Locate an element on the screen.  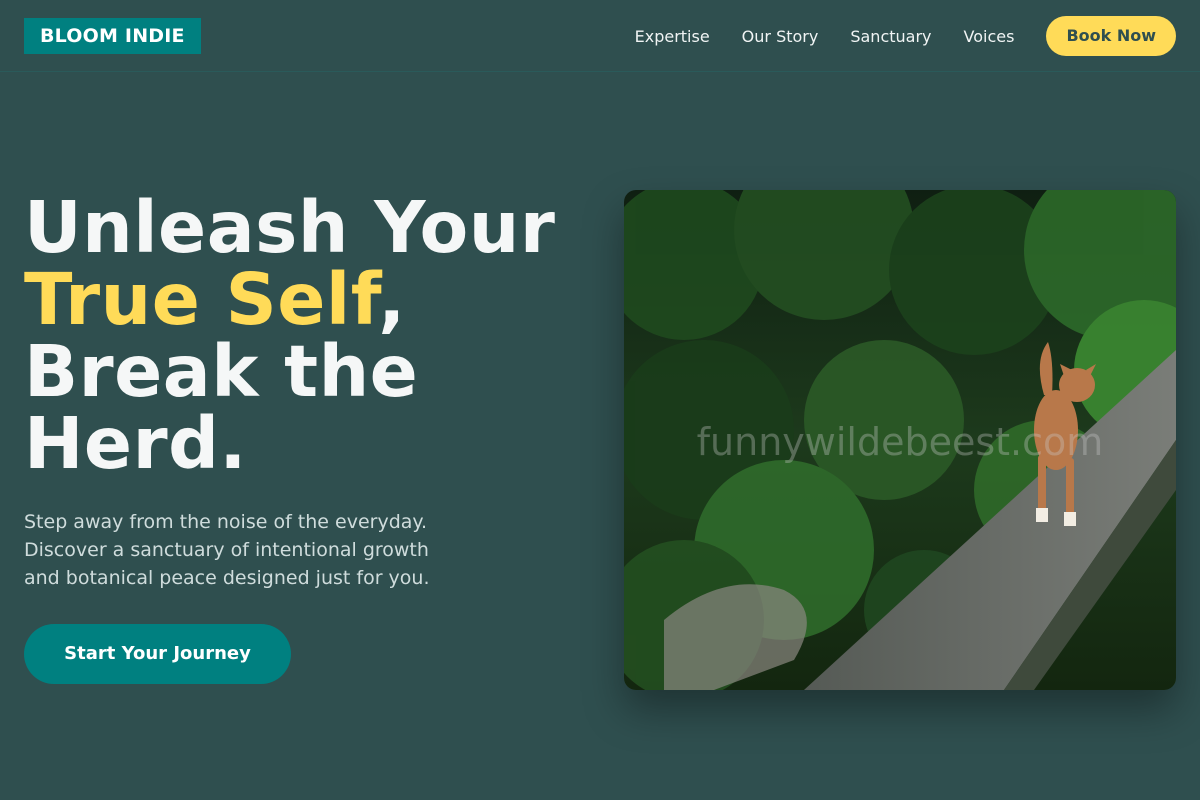
book-now-button: Book Now is located at coordinates (1111, 36).